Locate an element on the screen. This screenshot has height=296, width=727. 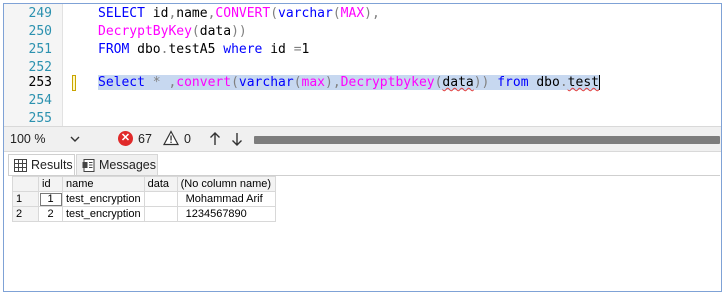
warning-count: 0 is located at coordinates (187, 139).